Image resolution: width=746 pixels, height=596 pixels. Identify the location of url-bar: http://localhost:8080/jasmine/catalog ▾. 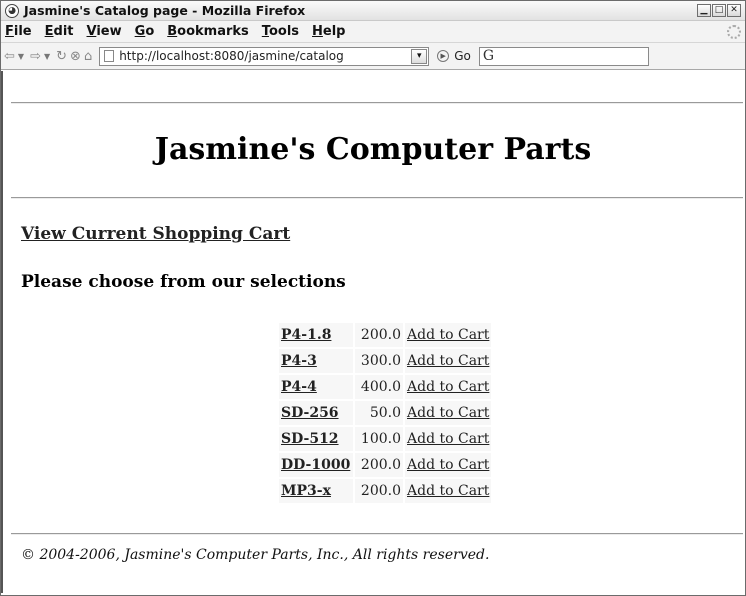
(264, 56).